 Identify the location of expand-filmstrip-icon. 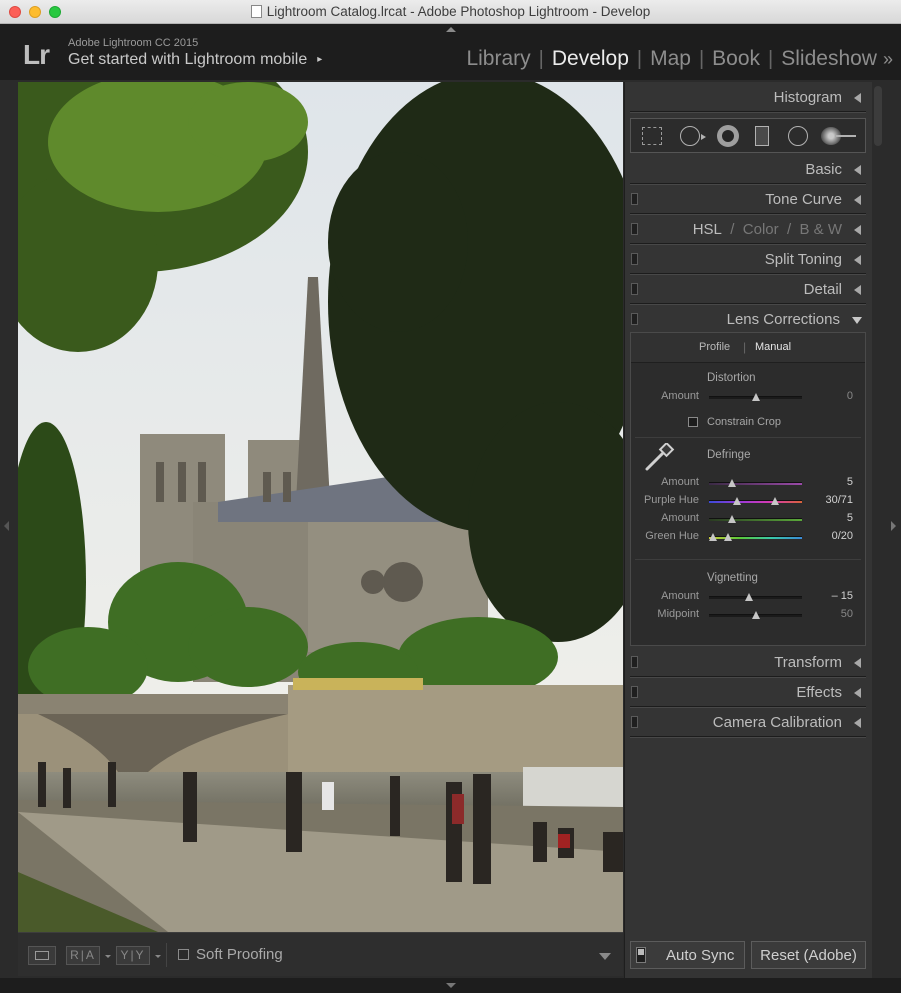
(451, 985).